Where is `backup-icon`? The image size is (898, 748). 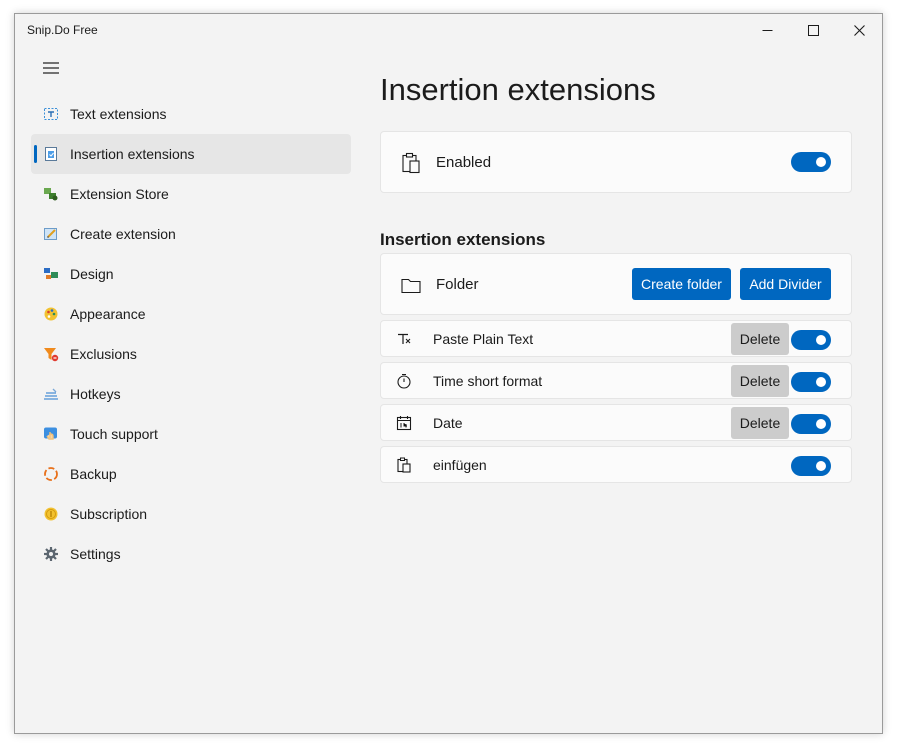
backup-icon is located at coordinates (51, 474).